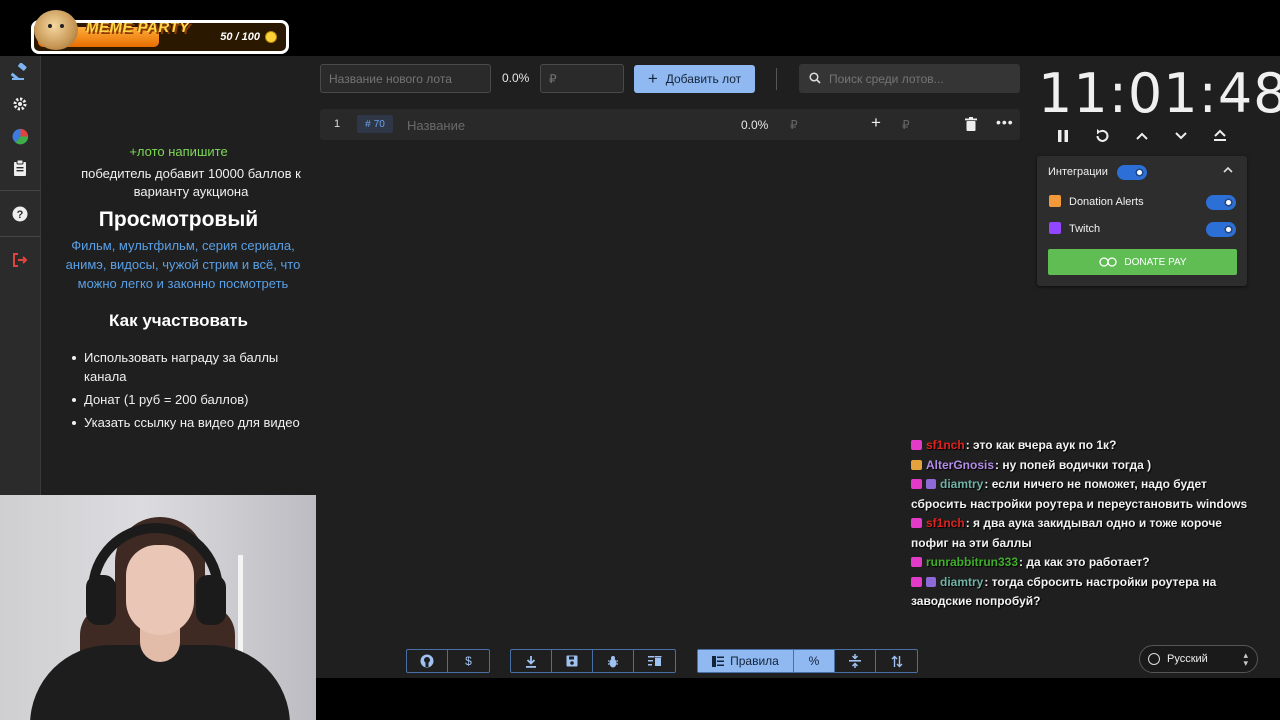 This screenshot has height=720, width=1280. What do you see at coordinates (468, 661) in the screenshot?
I see `dollar-icon: $` at bounding box center [468, 661].